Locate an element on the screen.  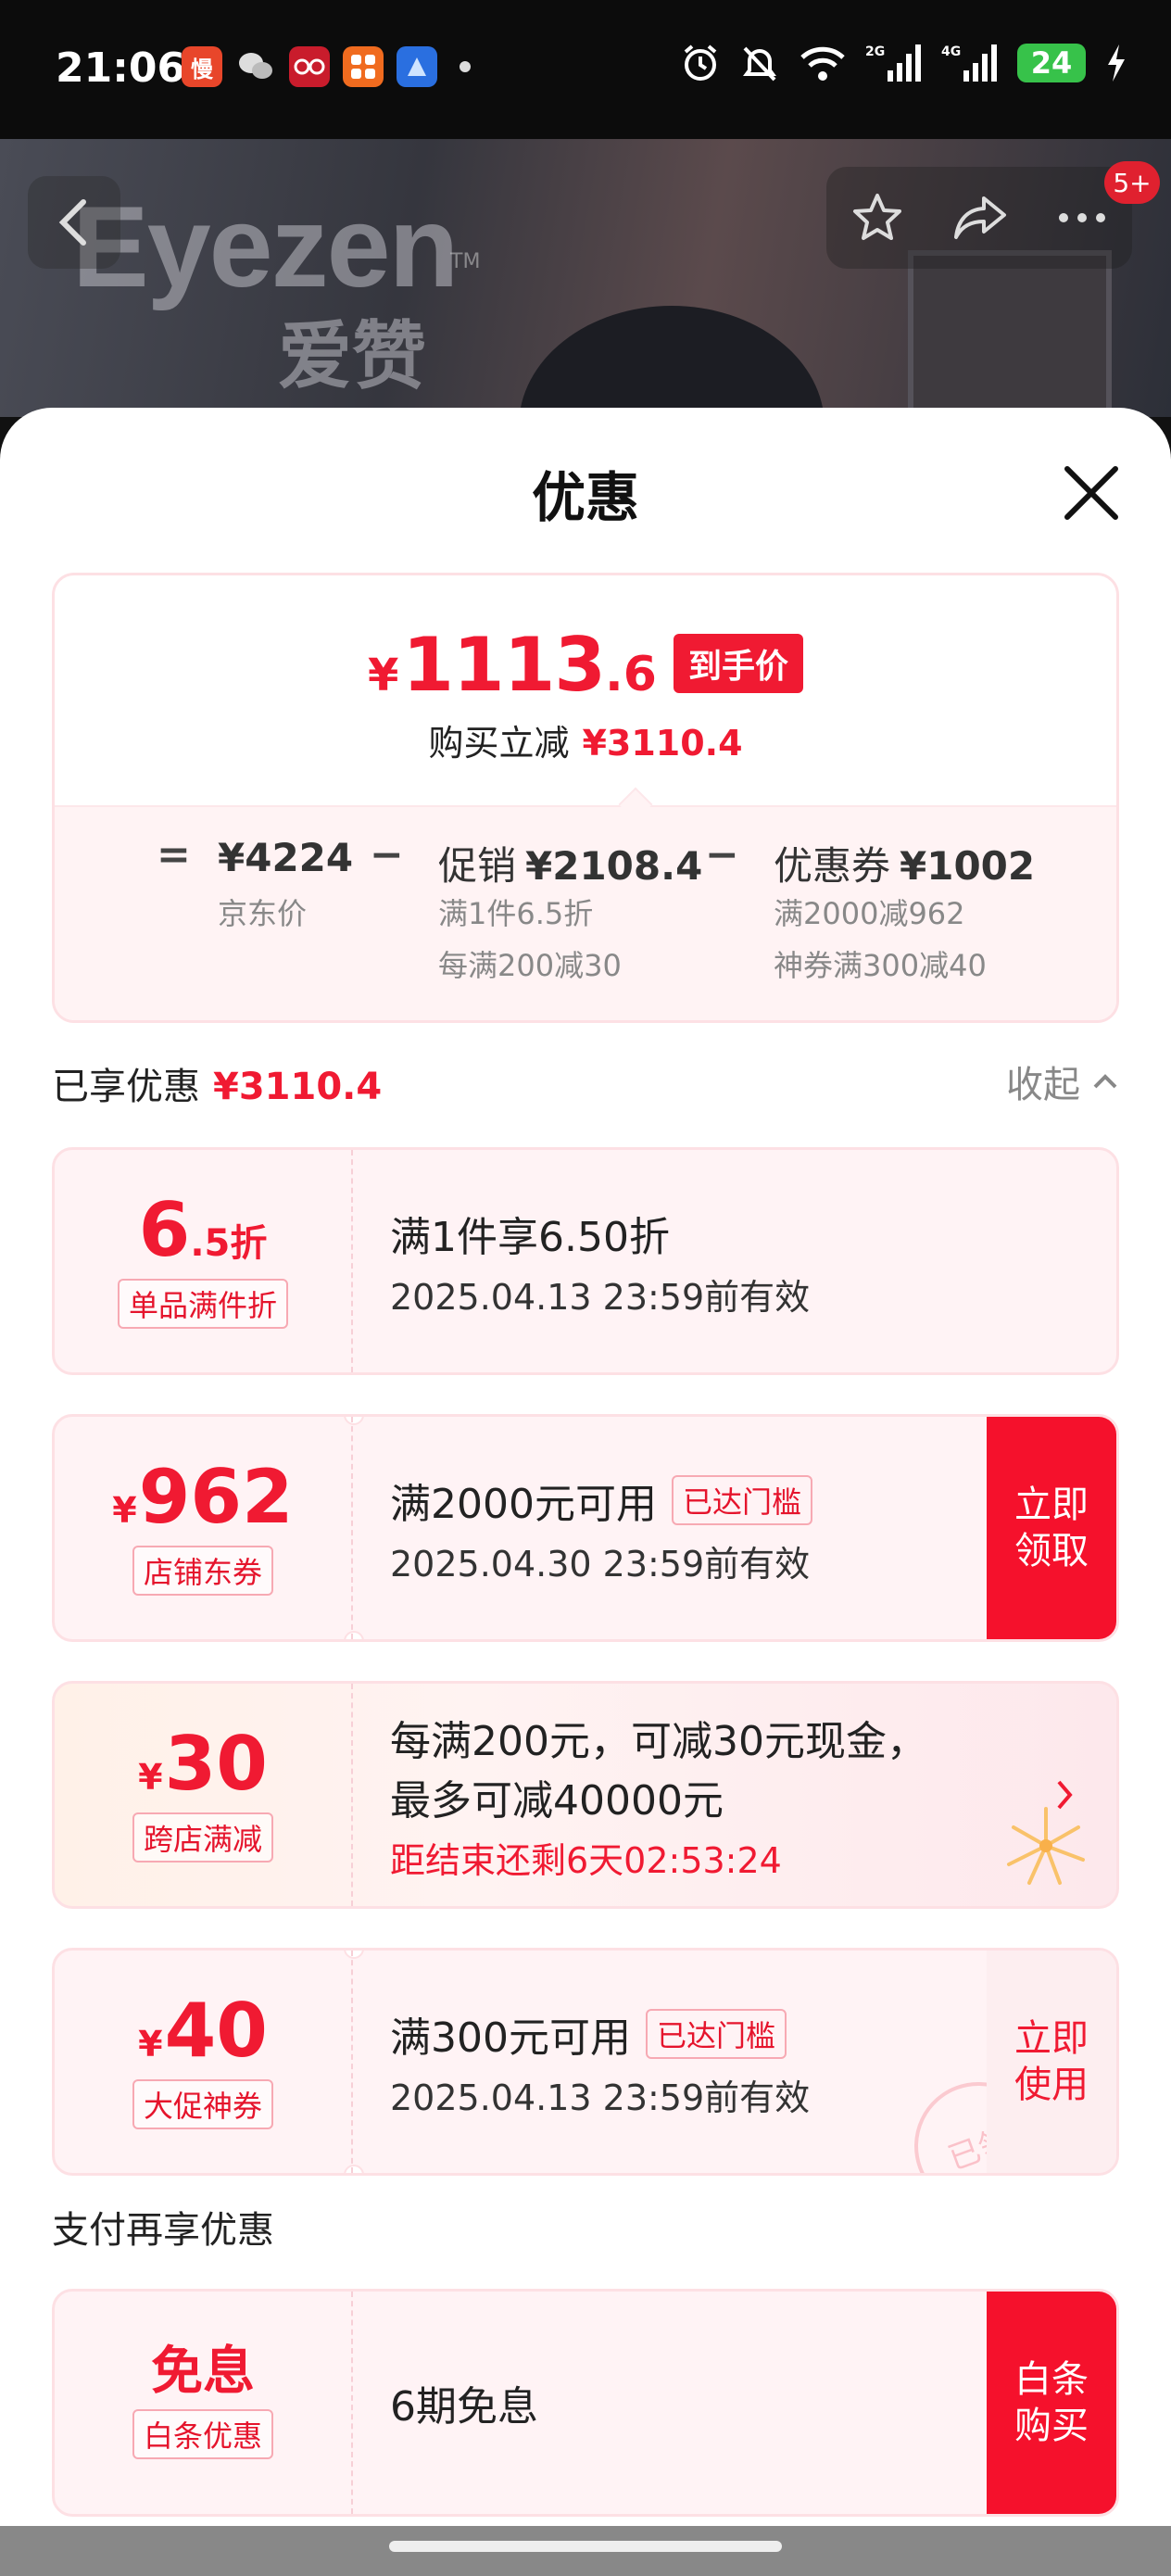
final-price-row: ¥ 1113 .6 到手价 is located at coordinates (585, 665).